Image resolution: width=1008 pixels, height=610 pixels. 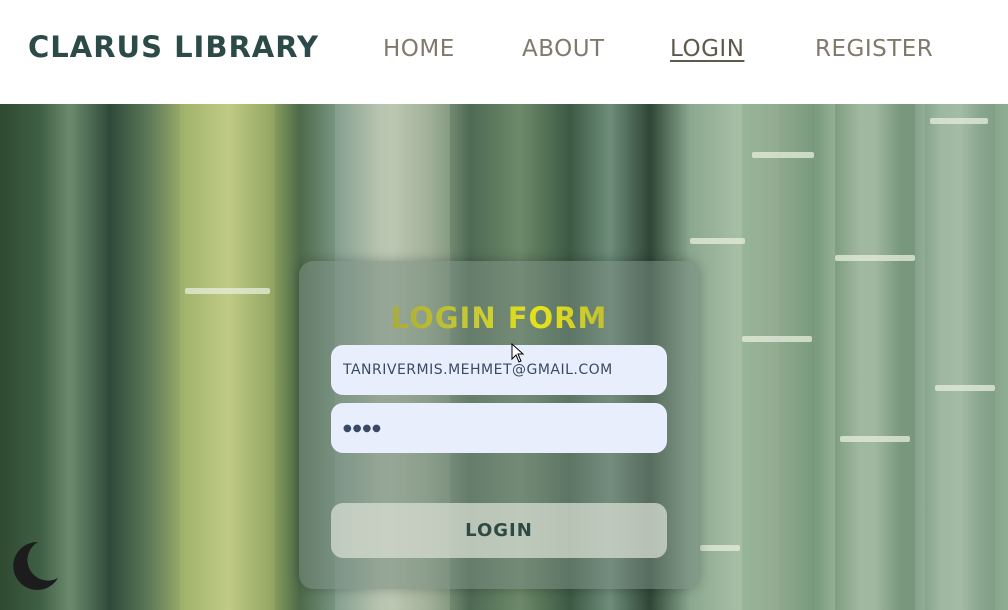 I want to click on moon-icon, so click(x=36, y=565).